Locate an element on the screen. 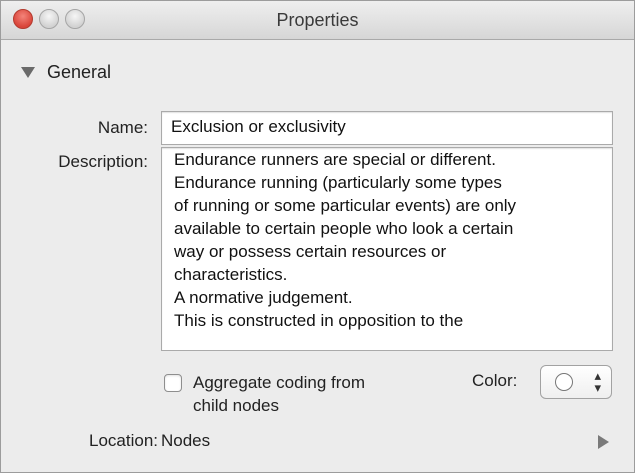 The width and height of the screenshot is (635, 473). window-title: Properties is located at coordinates (317, 20).